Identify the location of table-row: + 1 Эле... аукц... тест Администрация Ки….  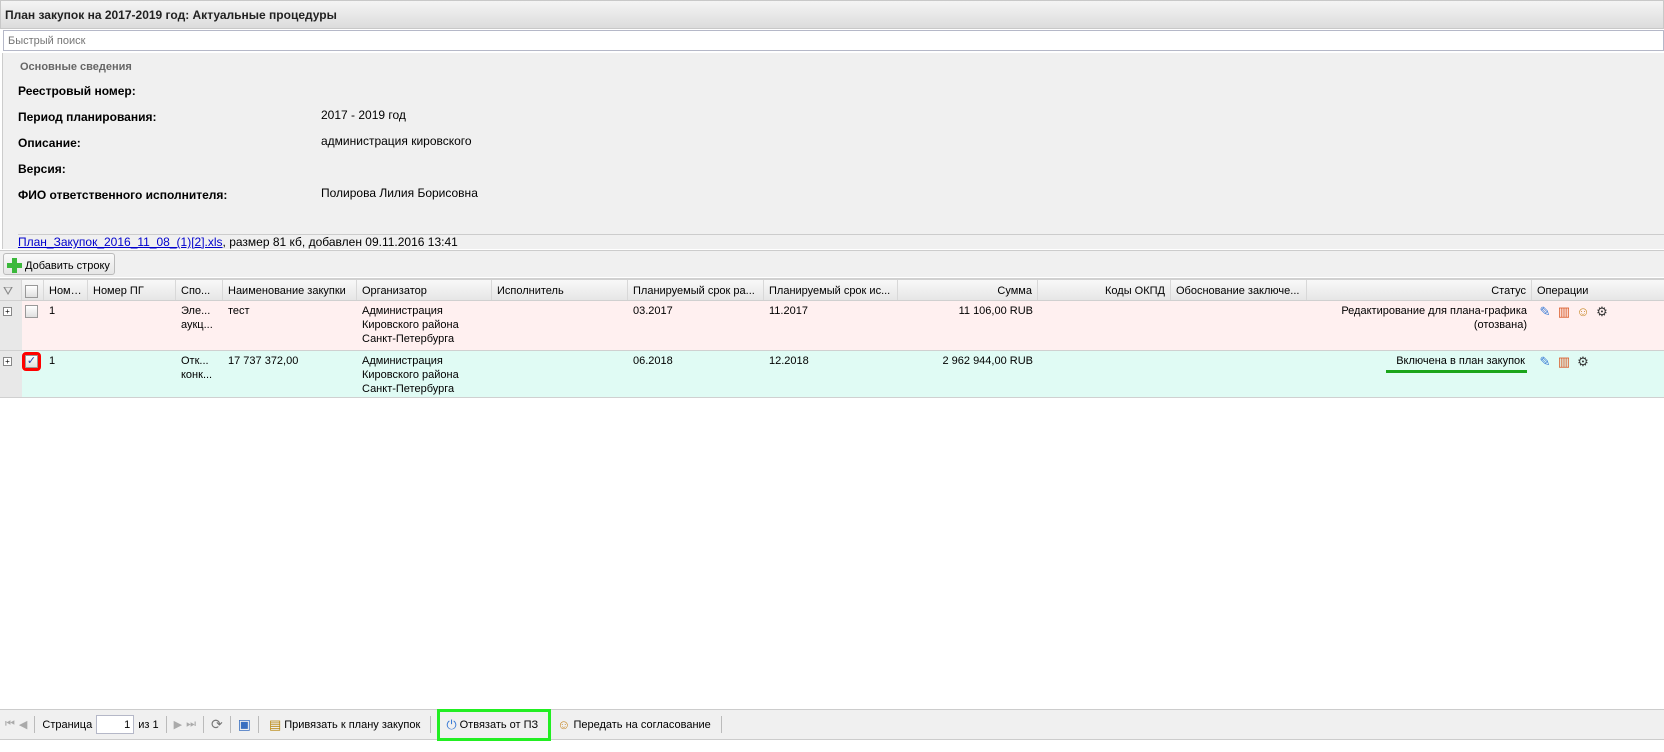
(832, 326).